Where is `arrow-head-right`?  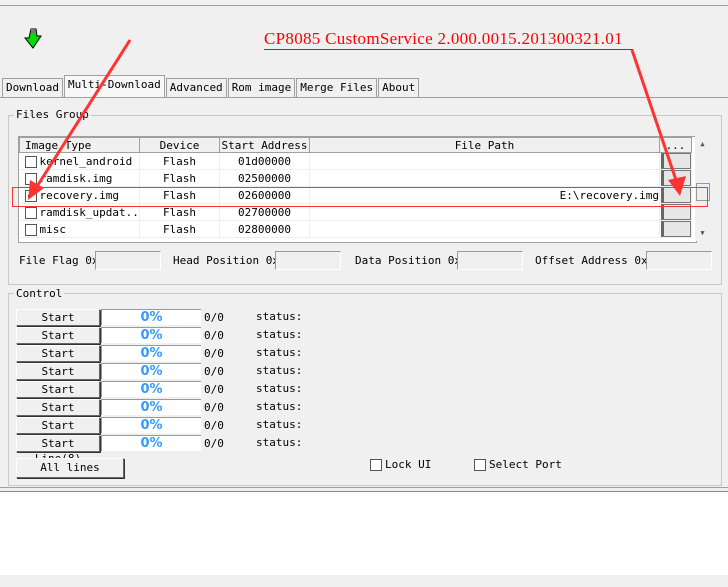
arrow-head-right is located at coordinates (677, 186).